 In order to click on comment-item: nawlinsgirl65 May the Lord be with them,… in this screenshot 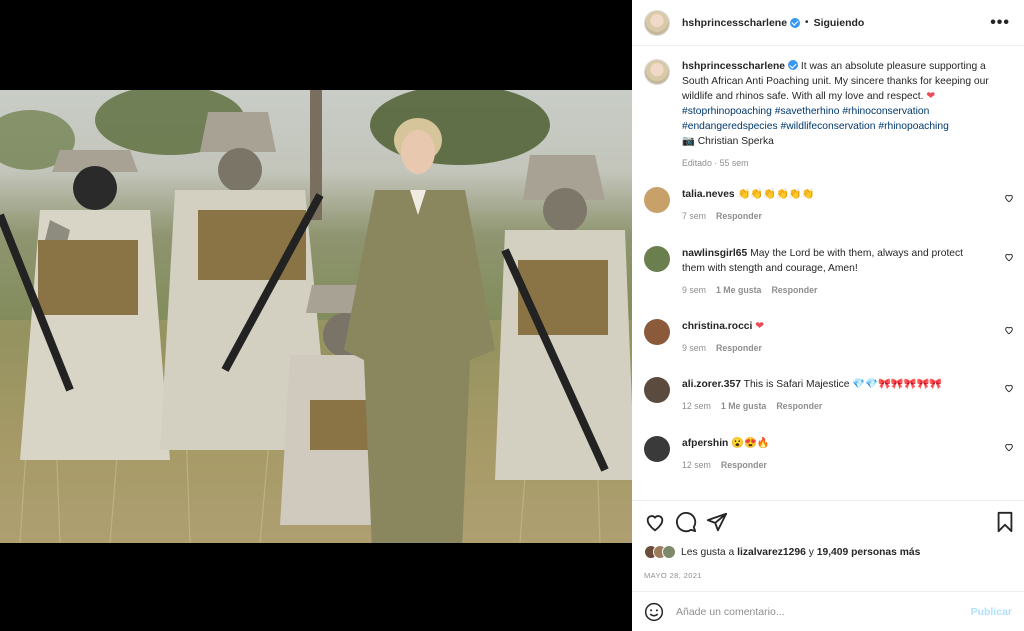, I will do `click(829, 272)`.